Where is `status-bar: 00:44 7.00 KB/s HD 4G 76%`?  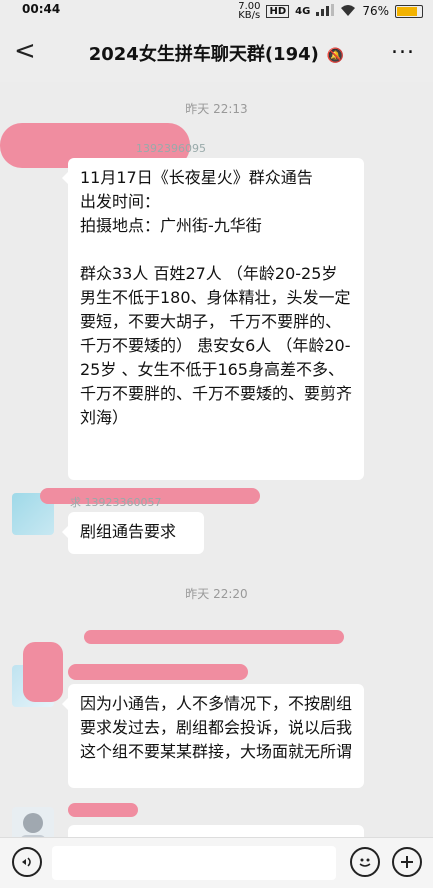
status-bar: 00:44 7.00 KB/s HD 4G 76% is located at coordinates (216, 10).